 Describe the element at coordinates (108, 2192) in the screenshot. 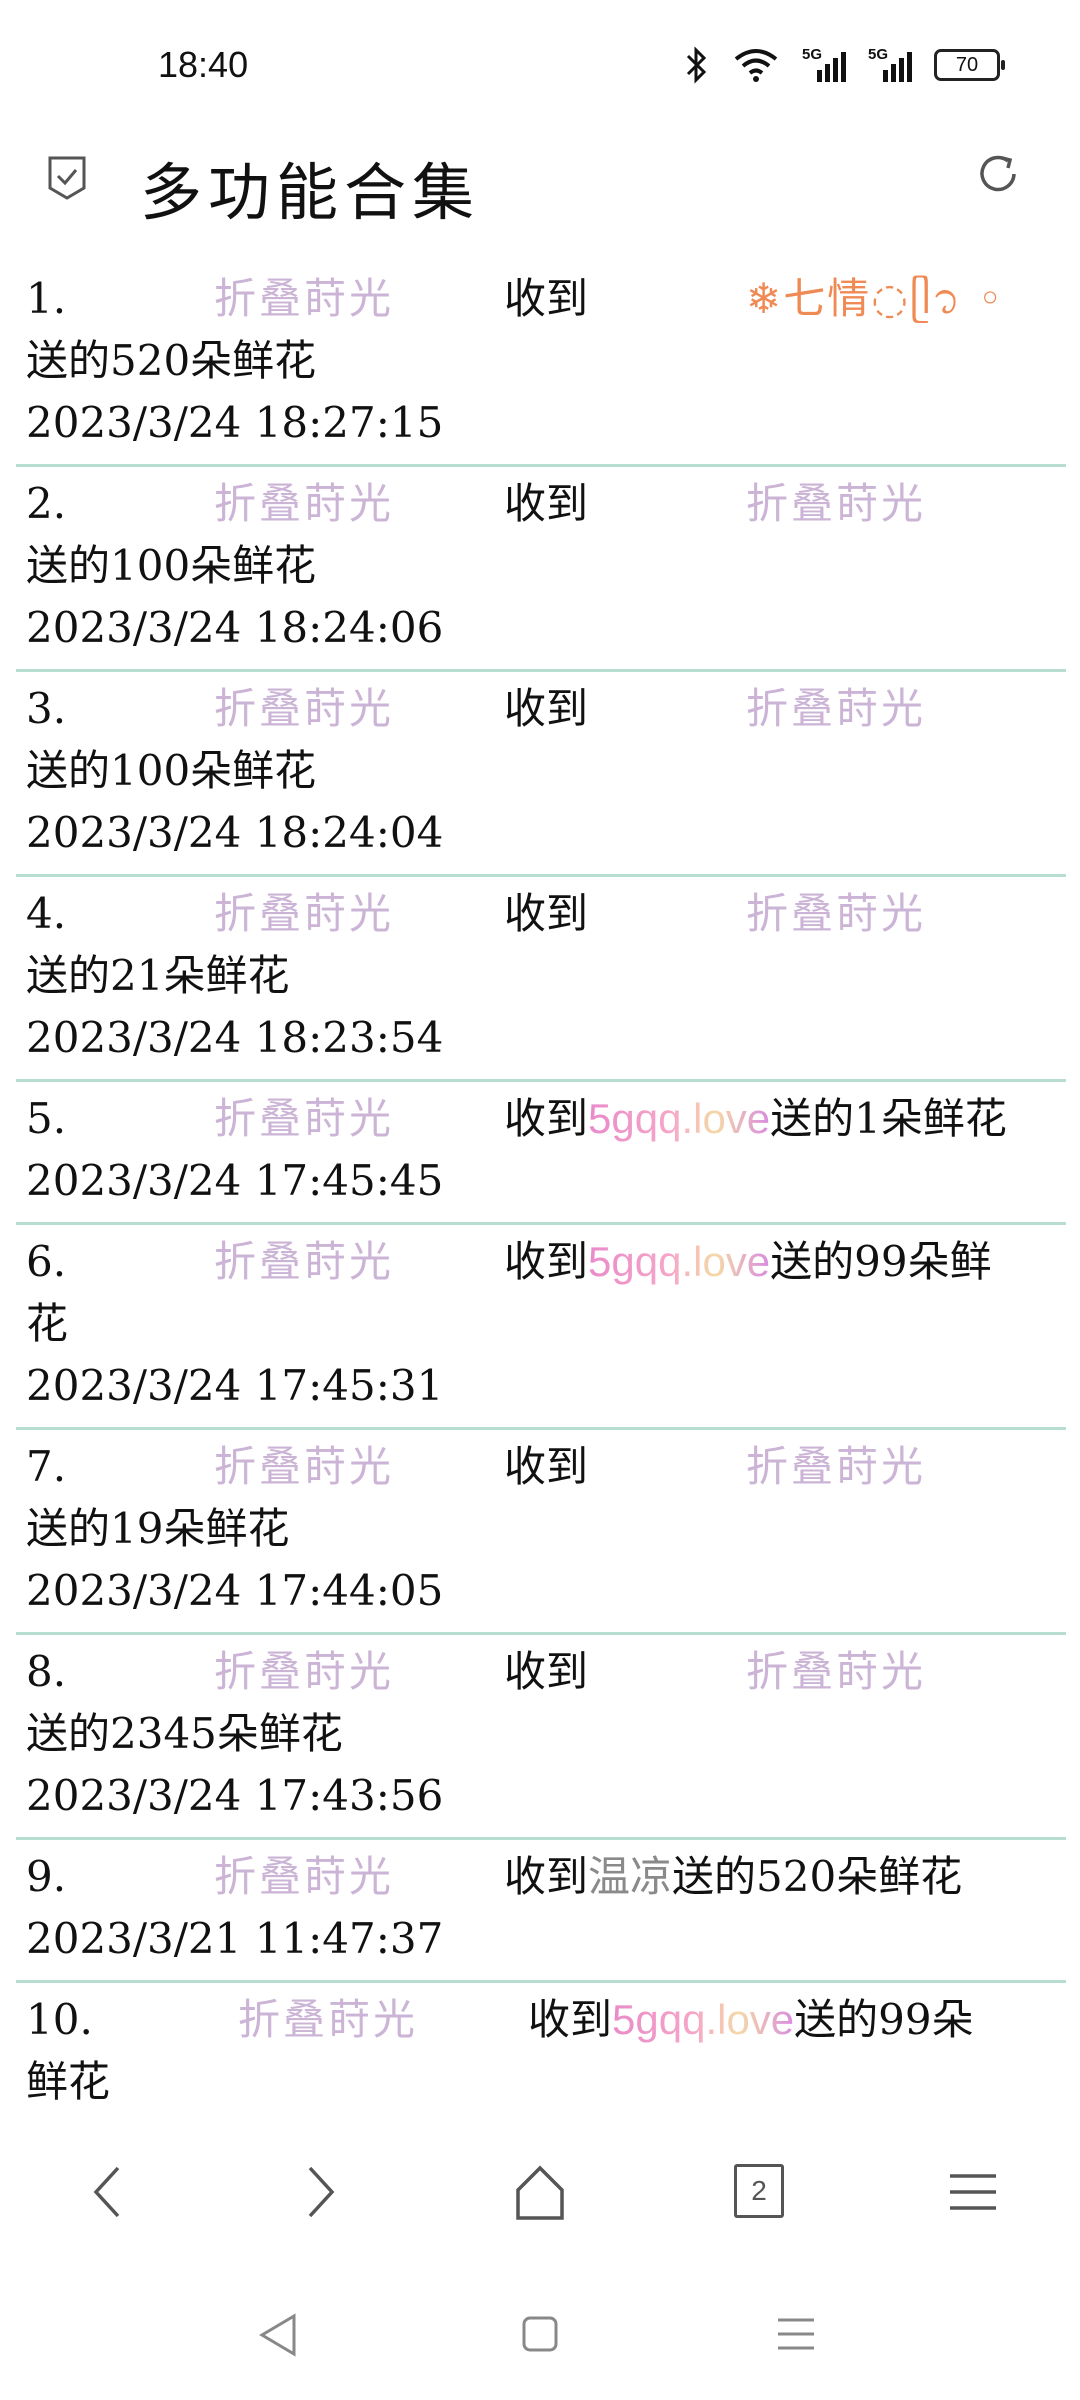

I see `back-icon` at that location.